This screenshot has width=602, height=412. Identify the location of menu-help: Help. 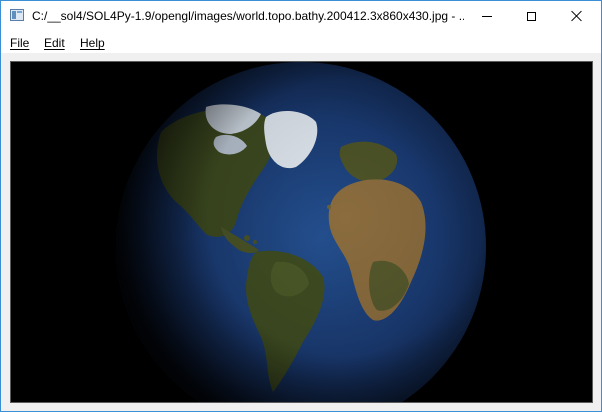
(92, 43).